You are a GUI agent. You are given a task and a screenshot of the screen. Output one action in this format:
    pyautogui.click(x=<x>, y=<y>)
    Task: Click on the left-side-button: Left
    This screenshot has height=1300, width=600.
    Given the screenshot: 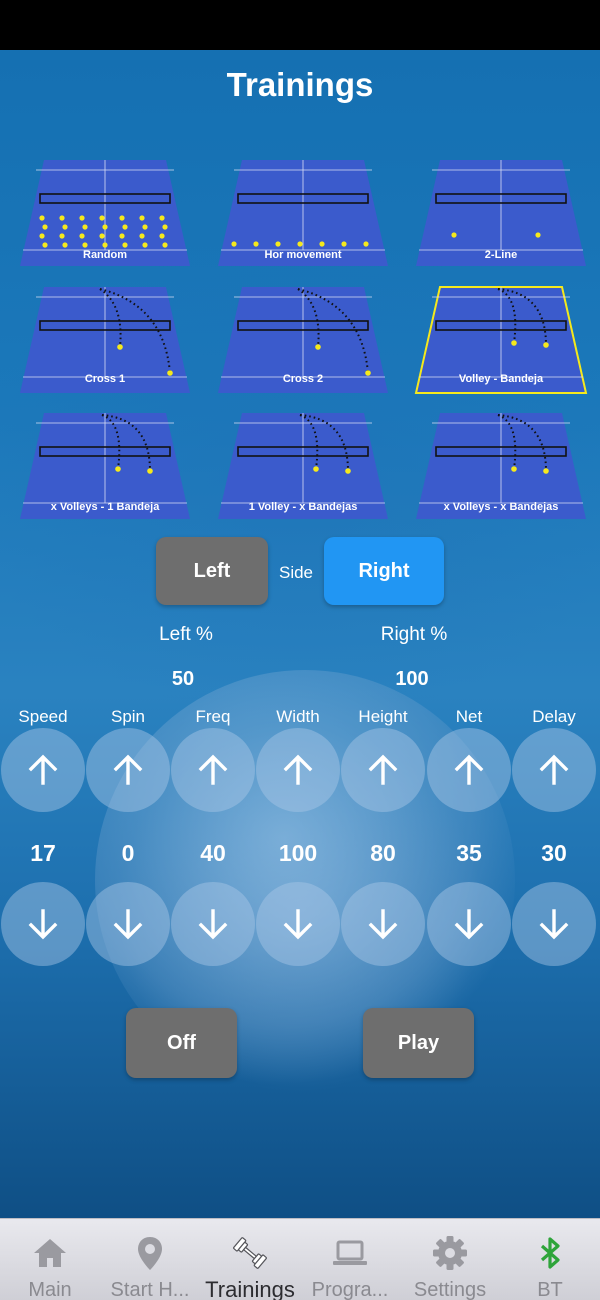 What is the action you would take?
    pyautogui.click(x=212, y=571)
    